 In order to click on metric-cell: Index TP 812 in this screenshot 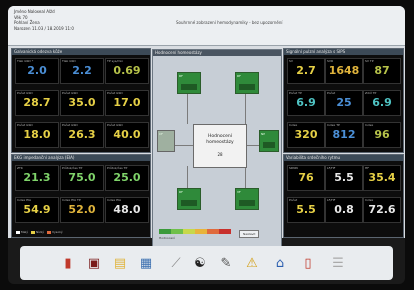, I will do `click(344, 135)`.